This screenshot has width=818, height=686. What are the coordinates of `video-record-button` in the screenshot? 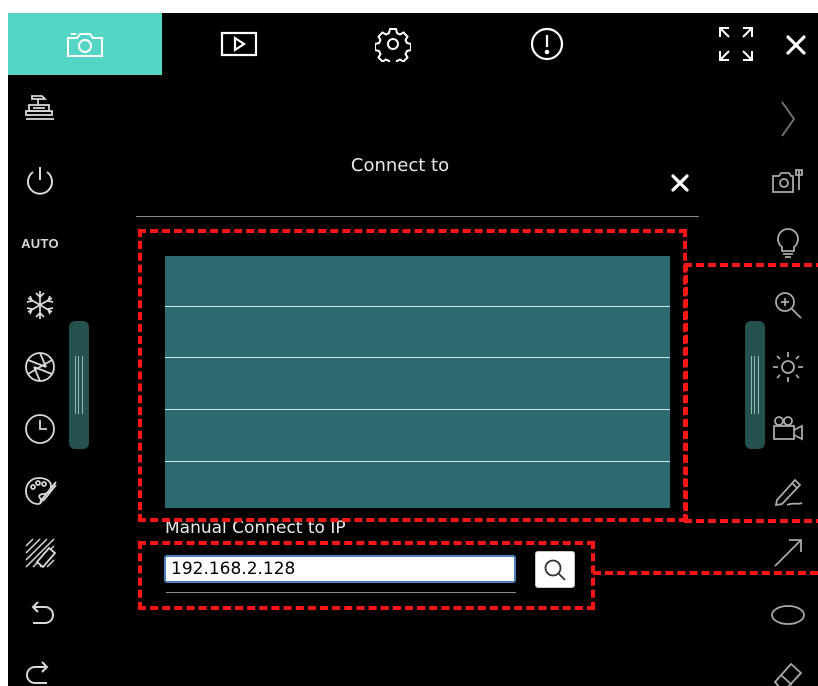 It's located at (788, 429).